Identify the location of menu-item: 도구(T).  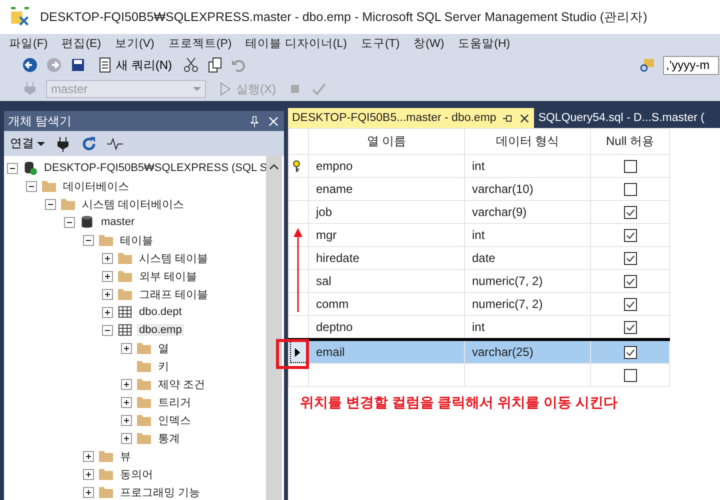
(382, 43).